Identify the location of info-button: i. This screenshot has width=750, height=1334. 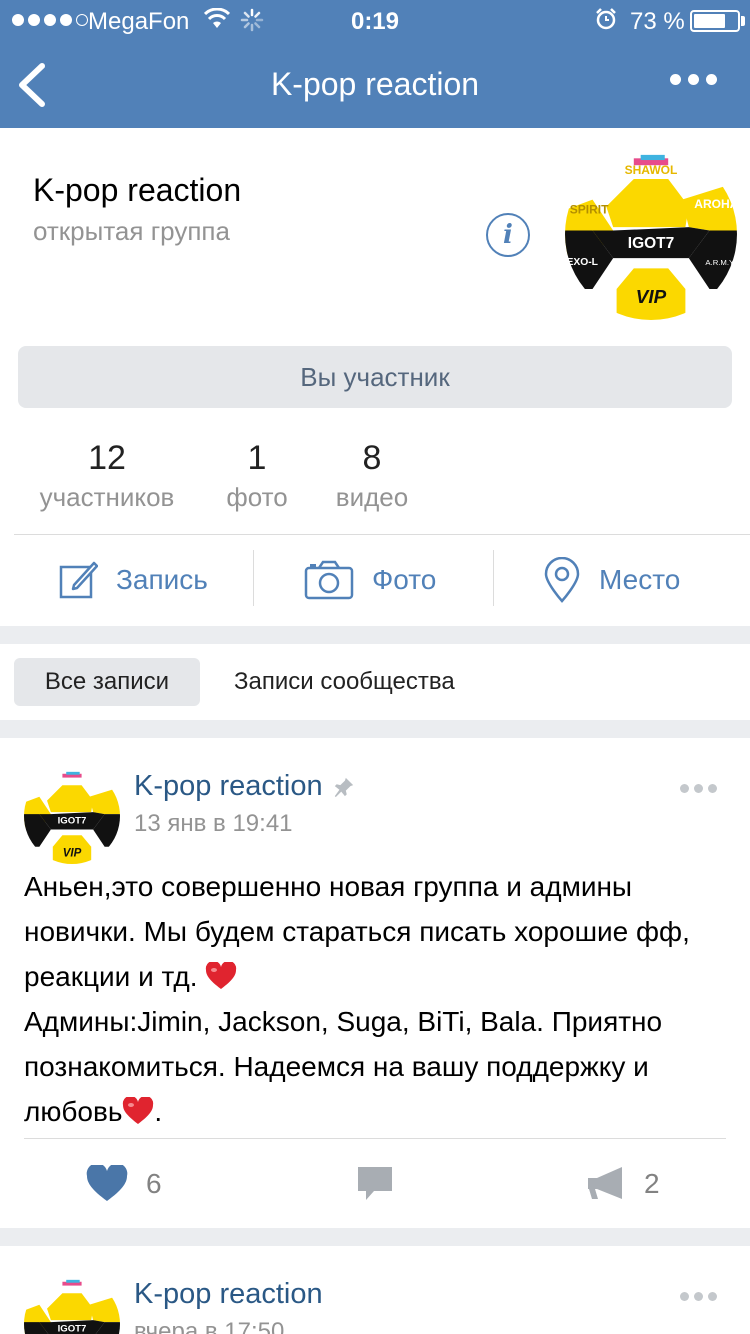
(508, 235).